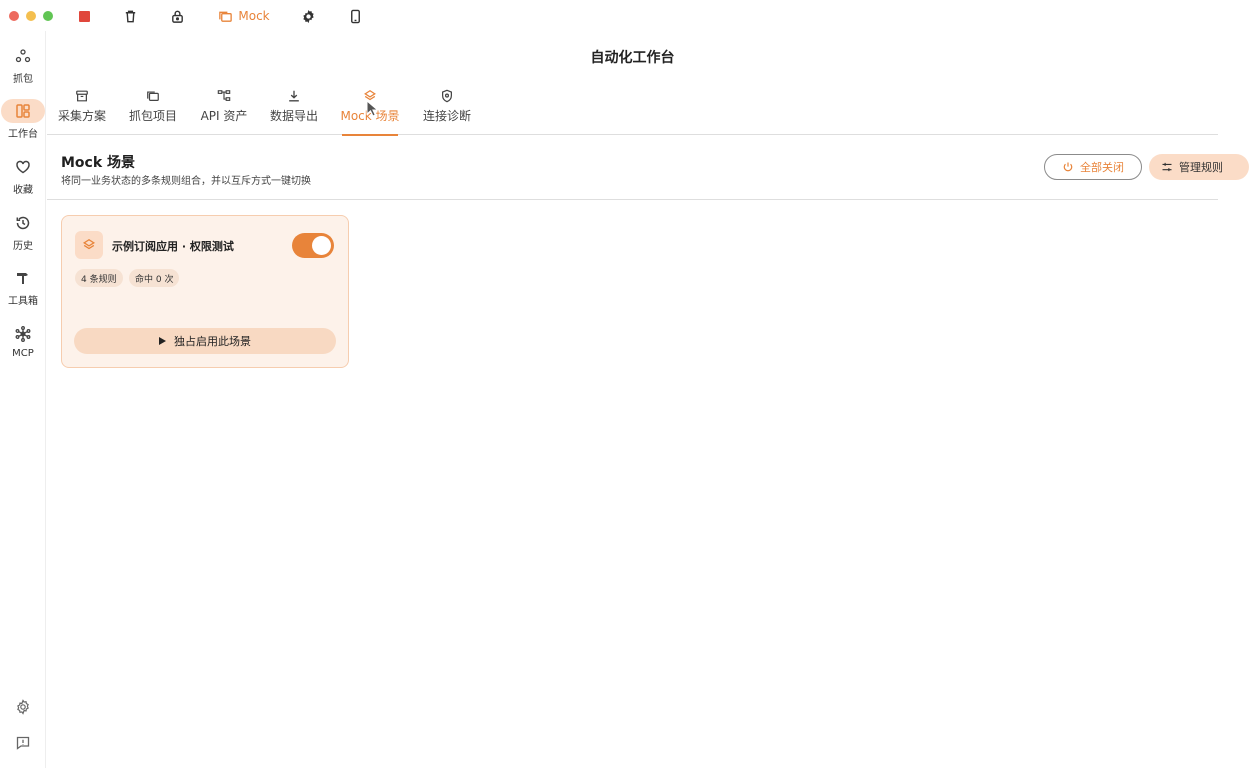 This screenshot has width=1260, height=768. Describe the element at coordinates (23, 278) in the screenshot. I see `hammer-icon` at that location.